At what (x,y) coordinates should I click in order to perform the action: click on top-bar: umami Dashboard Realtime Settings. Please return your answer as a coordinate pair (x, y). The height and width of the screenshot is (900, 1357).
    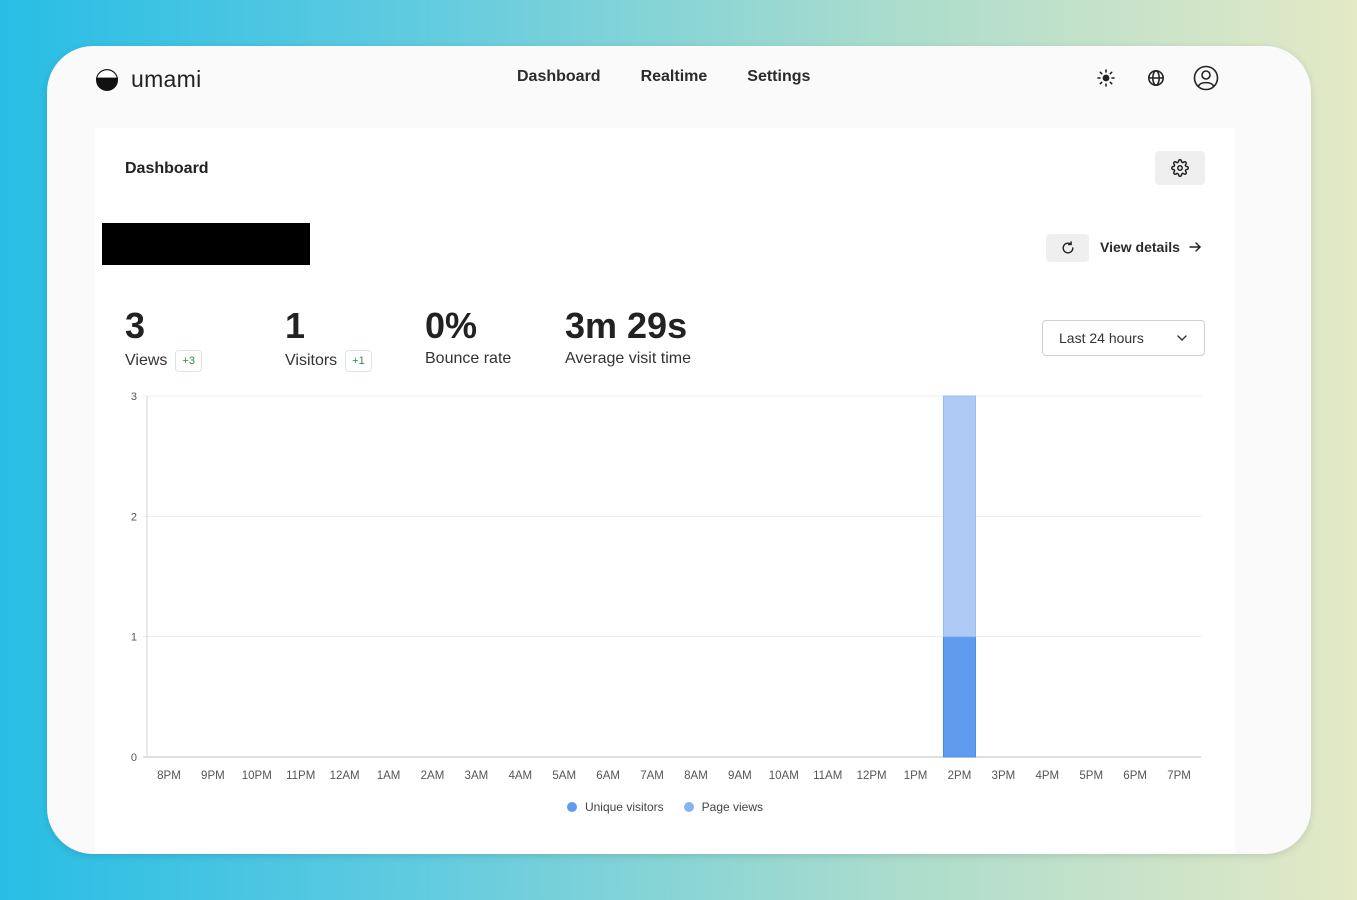
    Looking at the image, I should click on (679, 86).